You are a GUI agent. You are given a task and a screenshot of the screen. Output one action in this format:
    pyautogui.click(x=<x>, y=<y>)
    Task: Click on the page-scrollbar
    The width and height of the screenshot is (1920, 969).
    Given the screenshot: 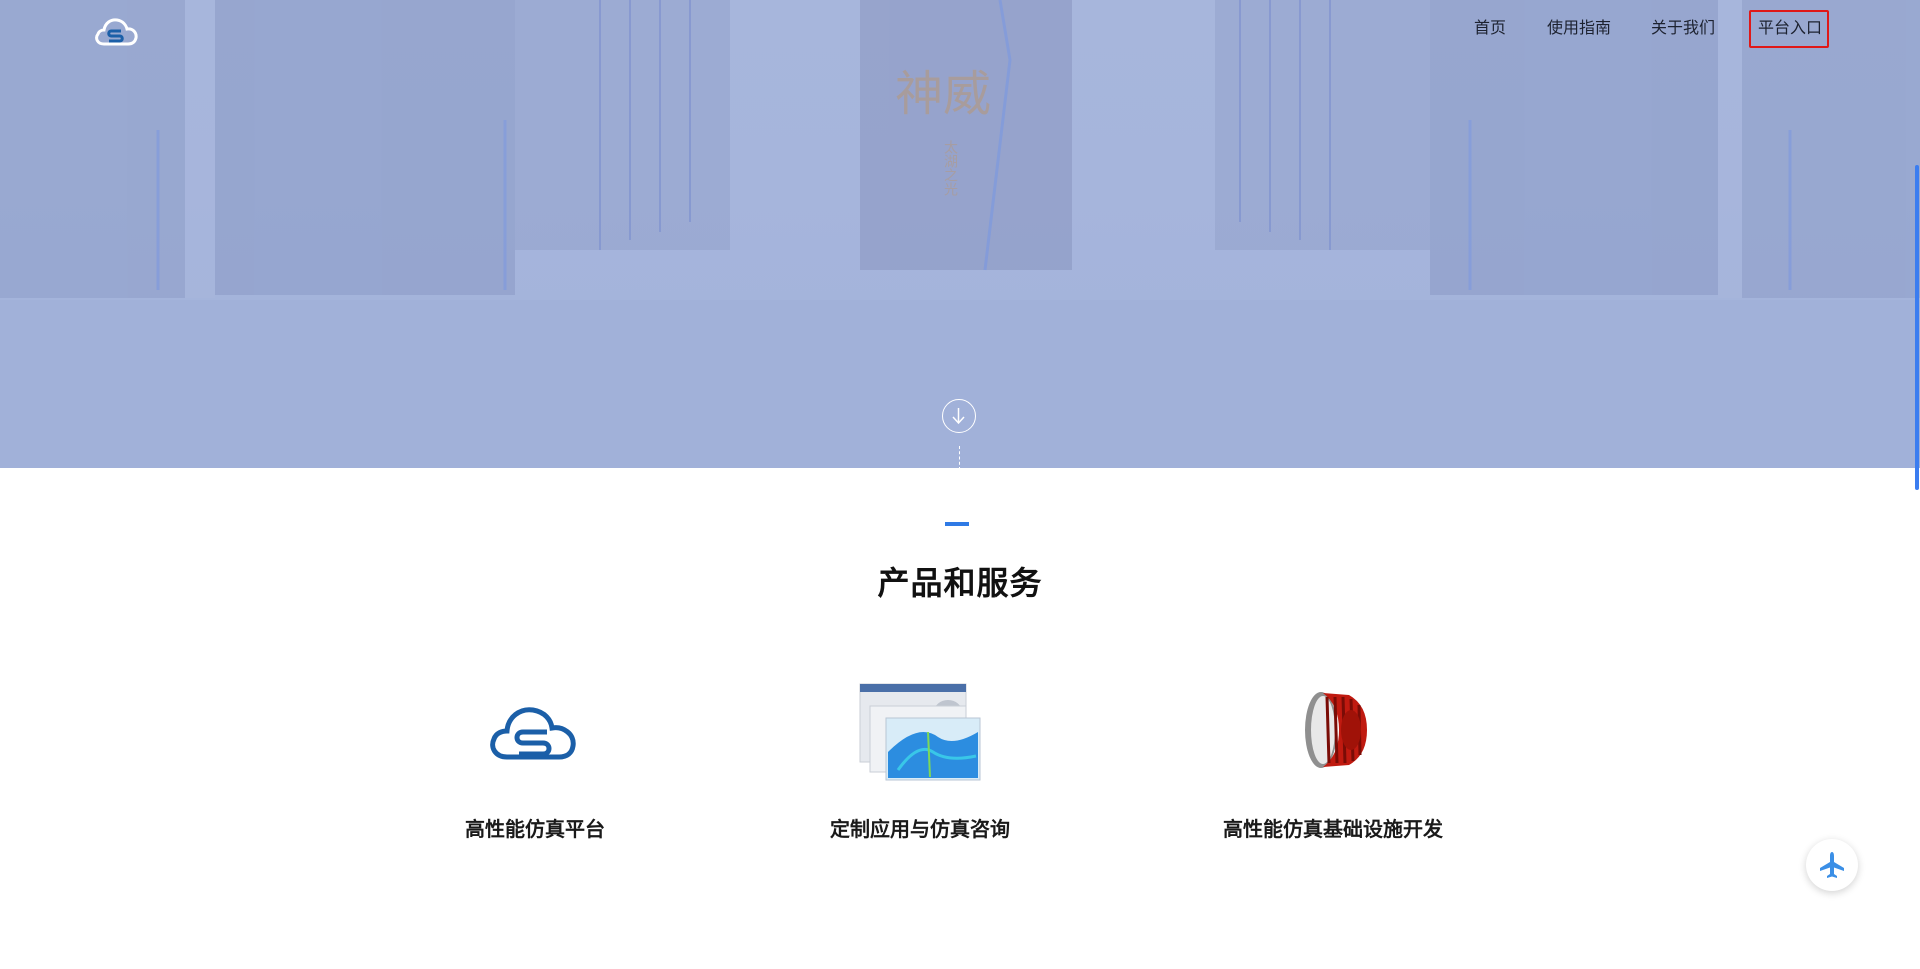 What is the action you would take?
    pyautogui.click(x=1917, y=327)
    